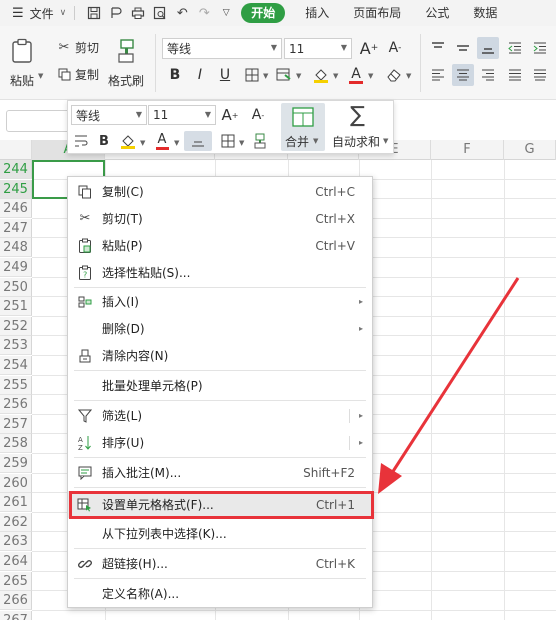 Image resolution: width=556 pixels, height=620 pixels. What do you see at coordinates (454, 377) in the screenshot?
I see `annotation-arrow-shaft` at bounding box center [454, 377].